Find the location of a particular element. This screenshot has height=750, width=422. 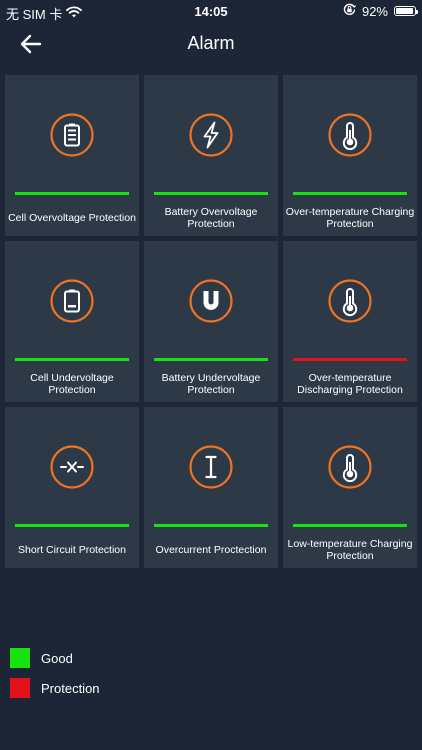

battery-fill is located at coordinates (404, 11).